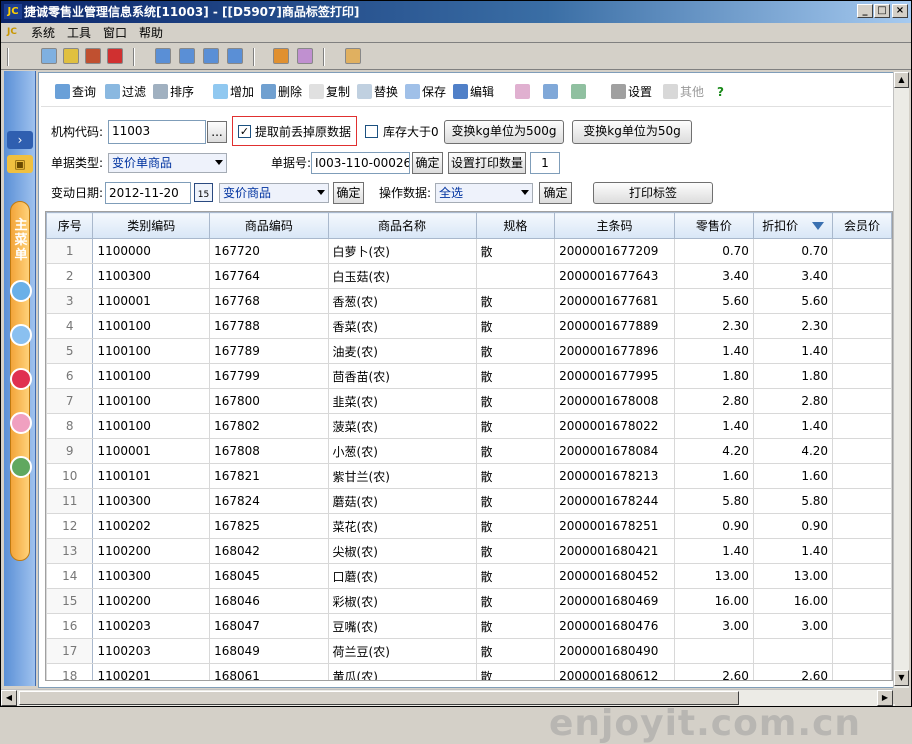 The width and height of the screenshot is (912, 744). What do you see at coordinates (793, 451) in the screenshot?
I see `cell-discount-price: 4.20` at bounding box center [793, 451].